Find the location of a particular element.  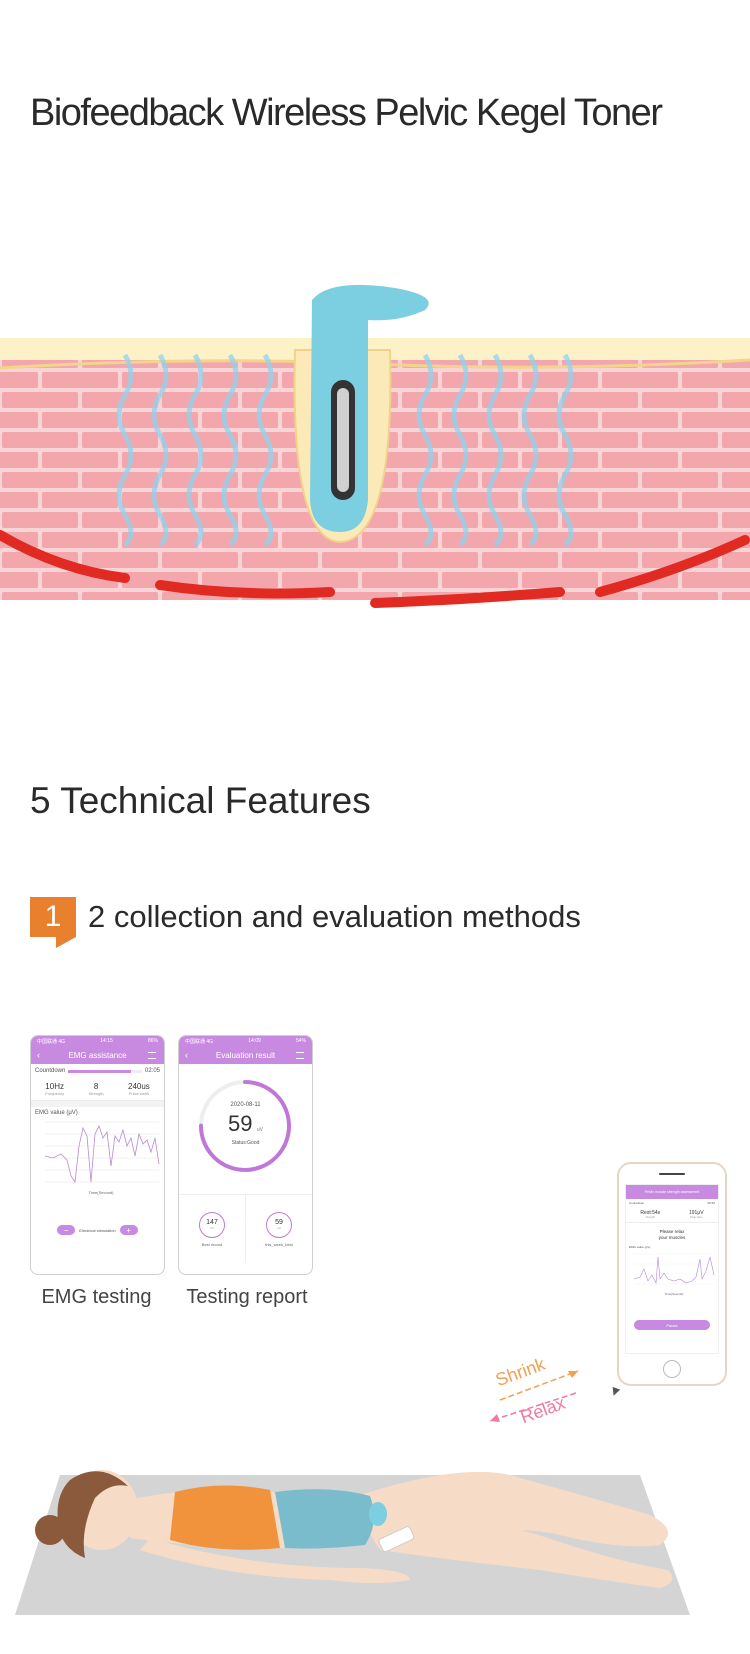

header-title: EMG assistance is located at coordinates (97, 1055).